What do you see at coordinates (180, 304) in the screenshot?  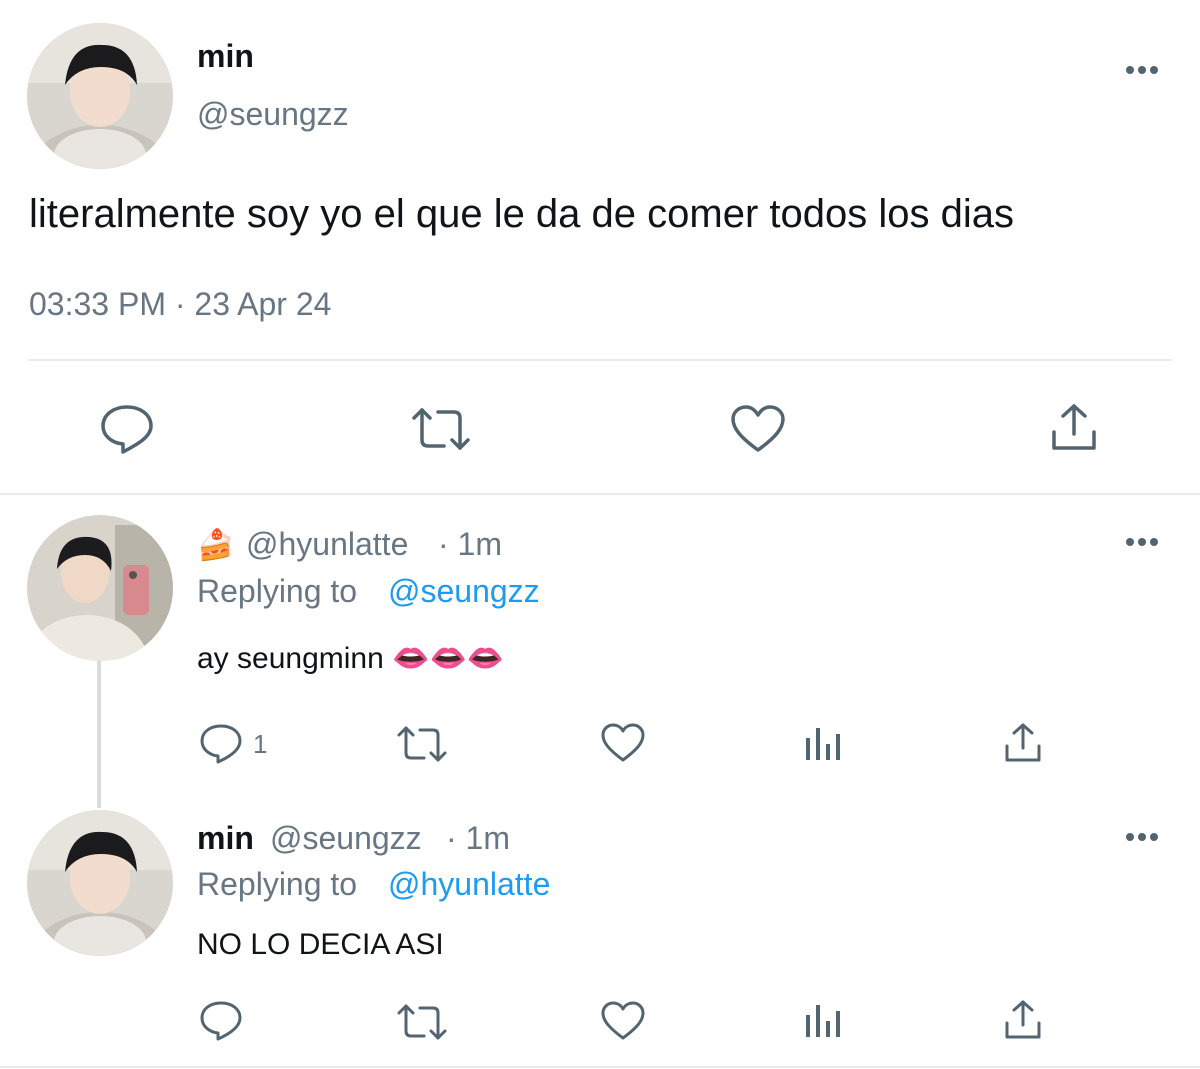 I see `tweet-timestamp: 03:33 PM · 23 Apr 24` at bounding box center [180, 304].